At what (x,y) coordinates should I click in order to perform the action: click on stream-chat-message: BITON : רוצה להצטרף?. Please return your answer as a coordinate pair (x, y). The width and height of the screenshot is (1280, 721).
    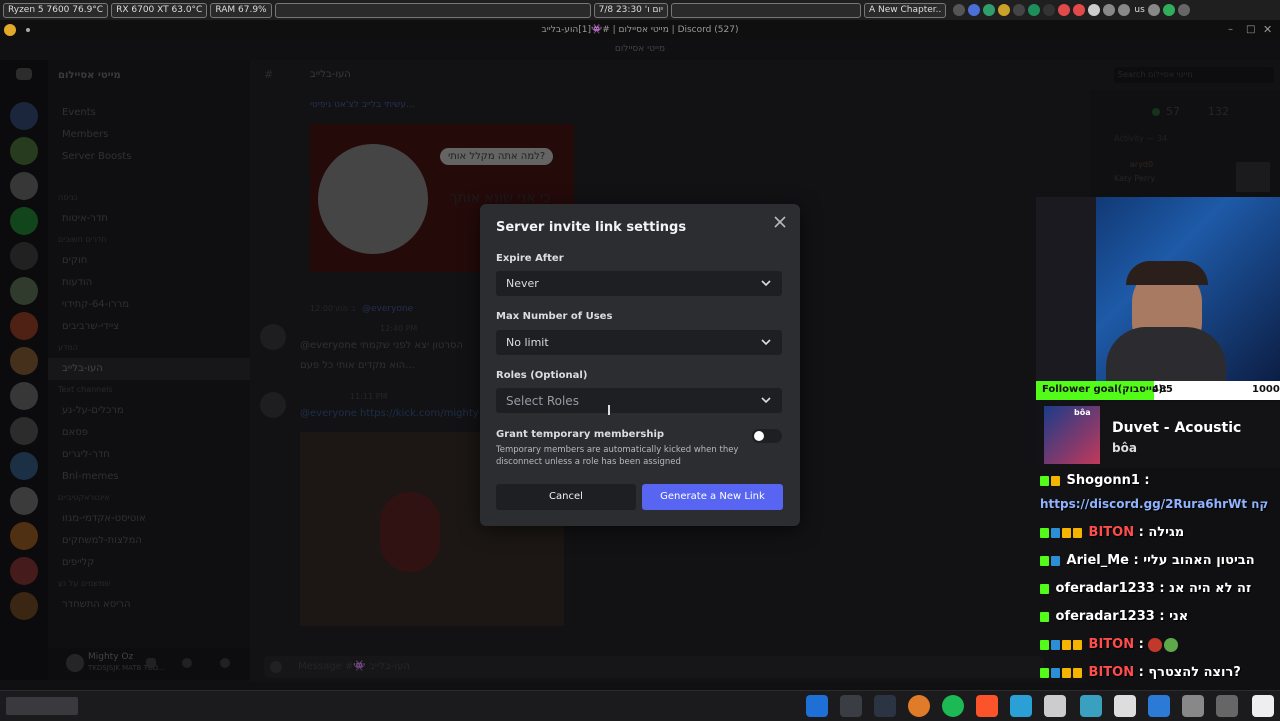
    Looking at the image, I should click on (1140, 672).